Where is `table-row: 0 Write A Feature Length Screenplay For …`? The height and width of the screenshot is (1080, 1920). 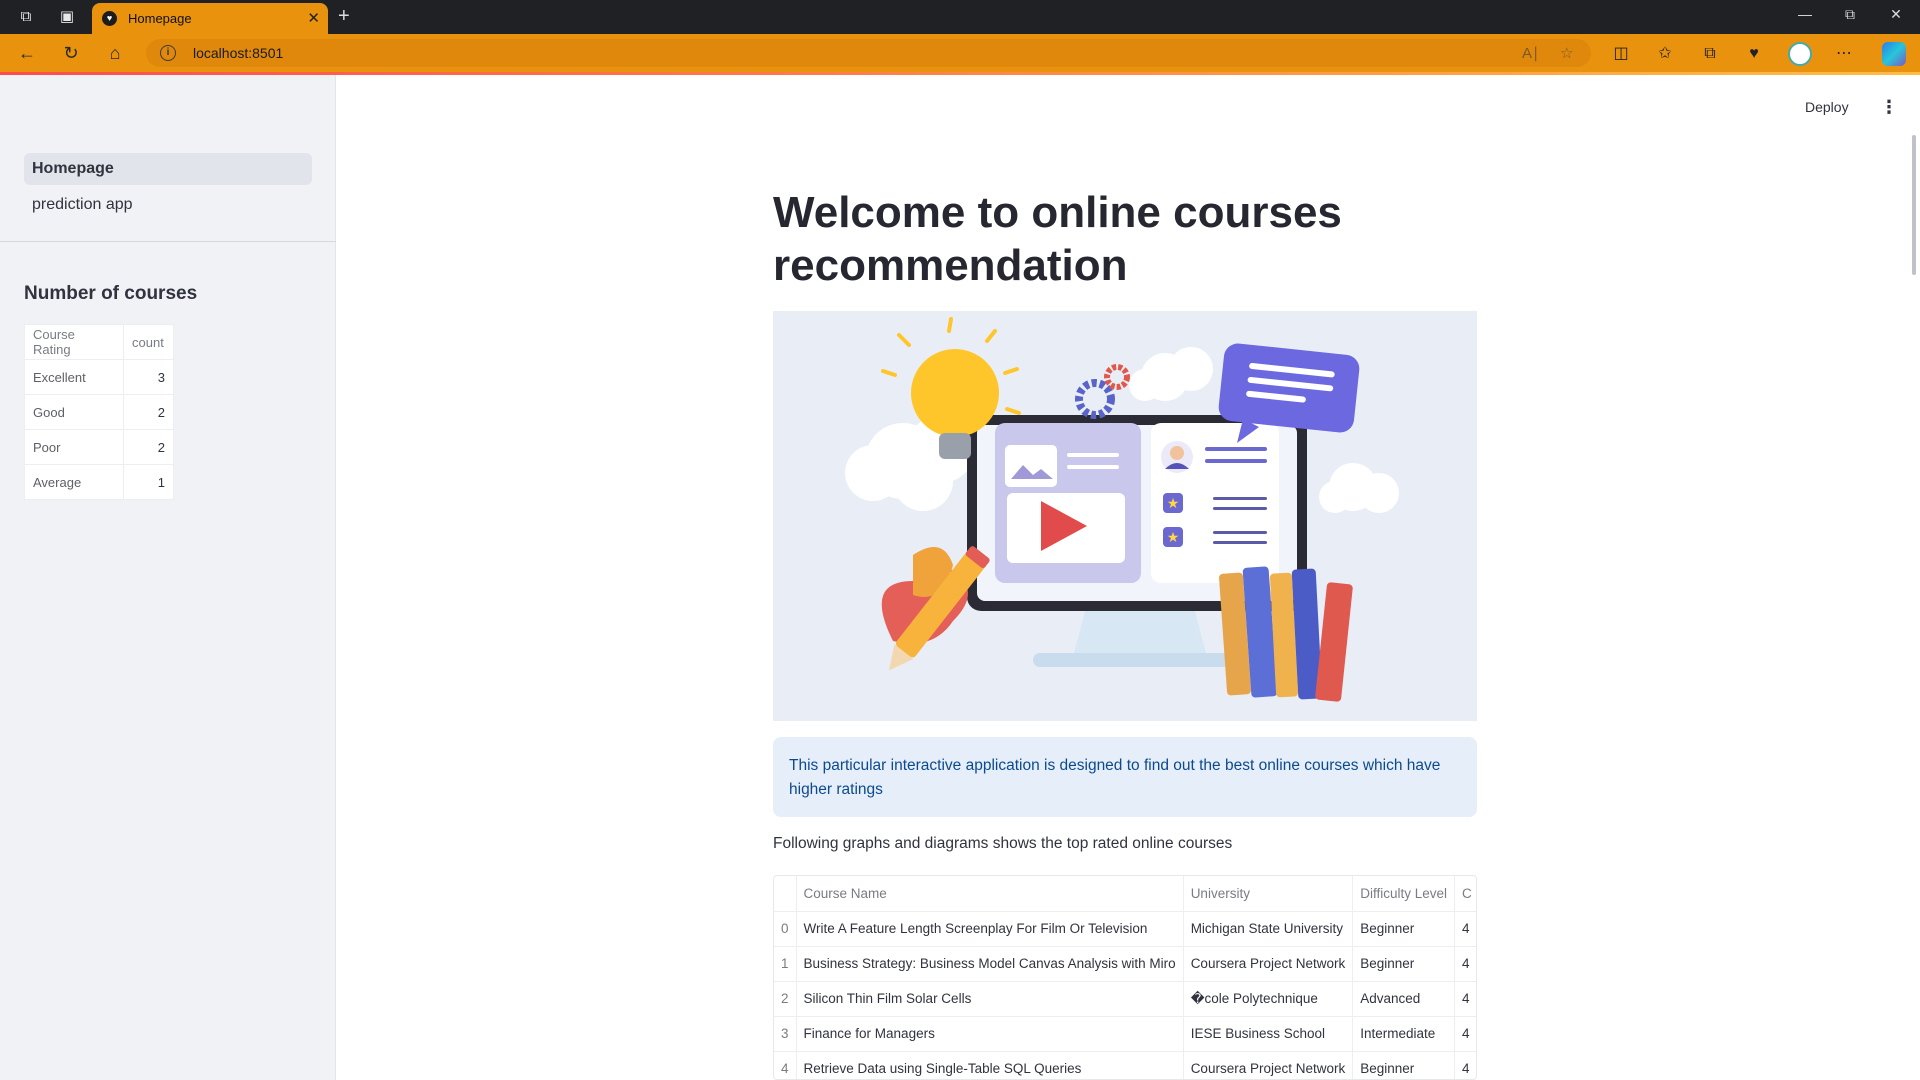 table-row: 0 Write A Feature Length Screenplay For … is located at coordinates (1125, 929).